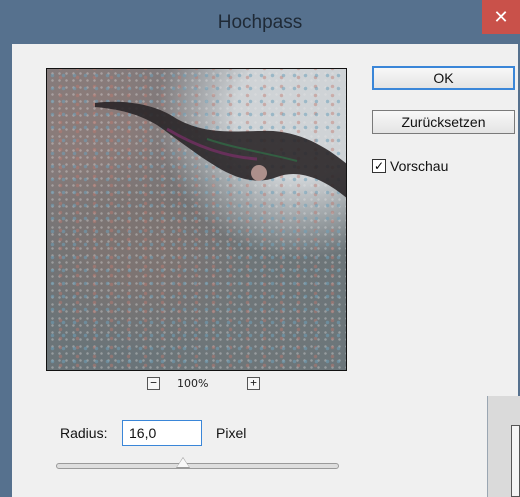  I want to click on preview-toggle: ✓ Vorschau, so click(410, 166).